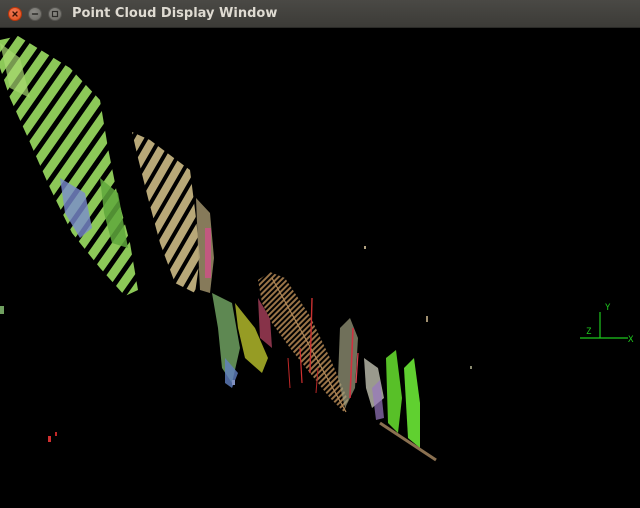 The height and width of the screenshot is (508, 640). I want to click on axis-z-label: Z, so click(589, 332).